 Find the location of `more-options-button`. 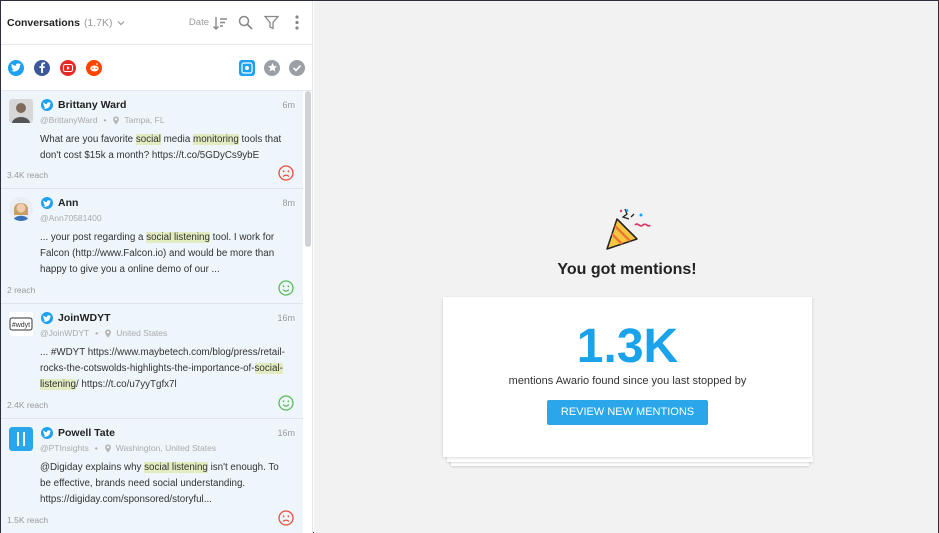

more-options-button is located at coordinates (297, 23).